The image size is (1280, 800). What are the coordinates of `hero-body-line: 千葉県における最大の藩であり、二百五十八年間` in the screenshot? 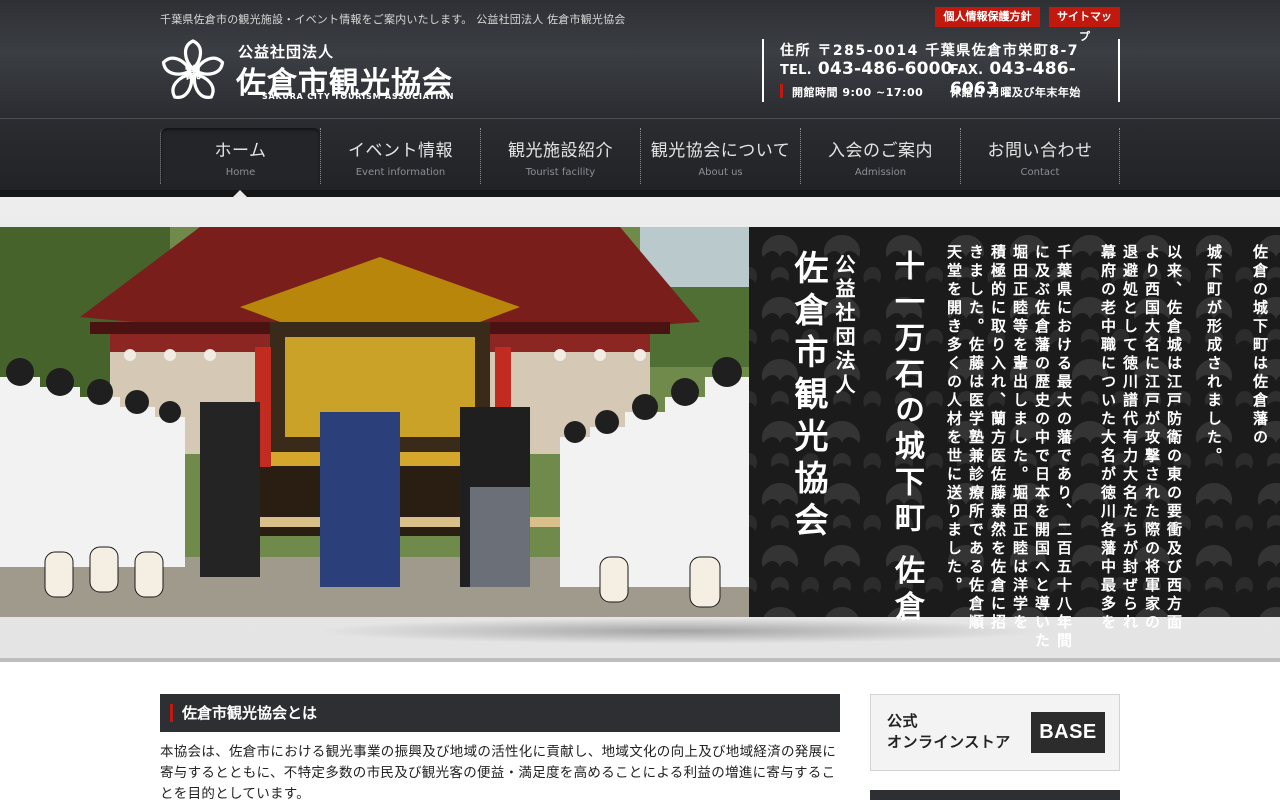 It's located at (1064, 447).